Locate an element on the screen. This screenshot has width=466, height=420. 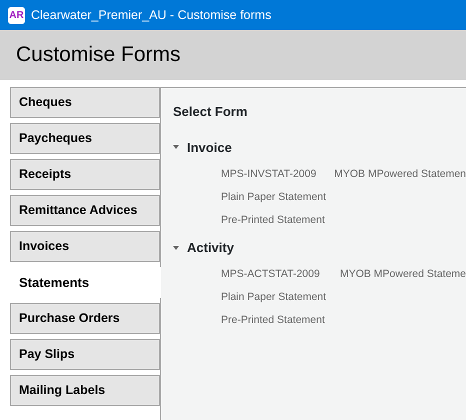
form-tab: Purchase Orders is located at coordinates (85, 318).